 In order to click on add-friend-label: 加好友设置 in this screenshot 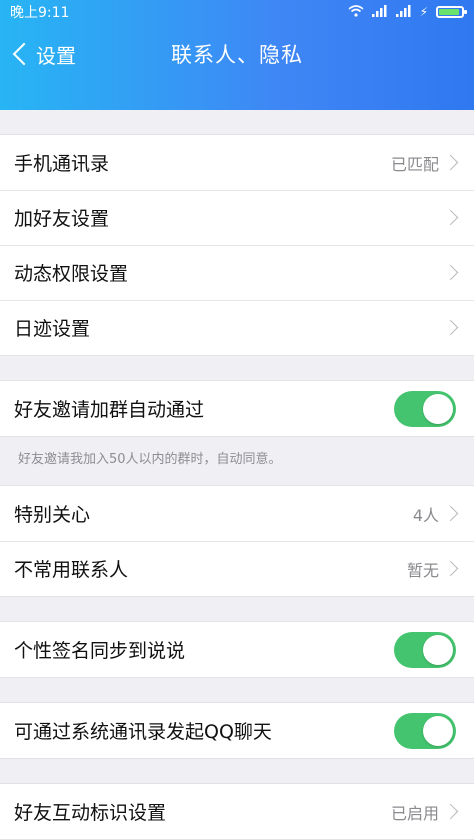, I will do `click(62, 219)`.